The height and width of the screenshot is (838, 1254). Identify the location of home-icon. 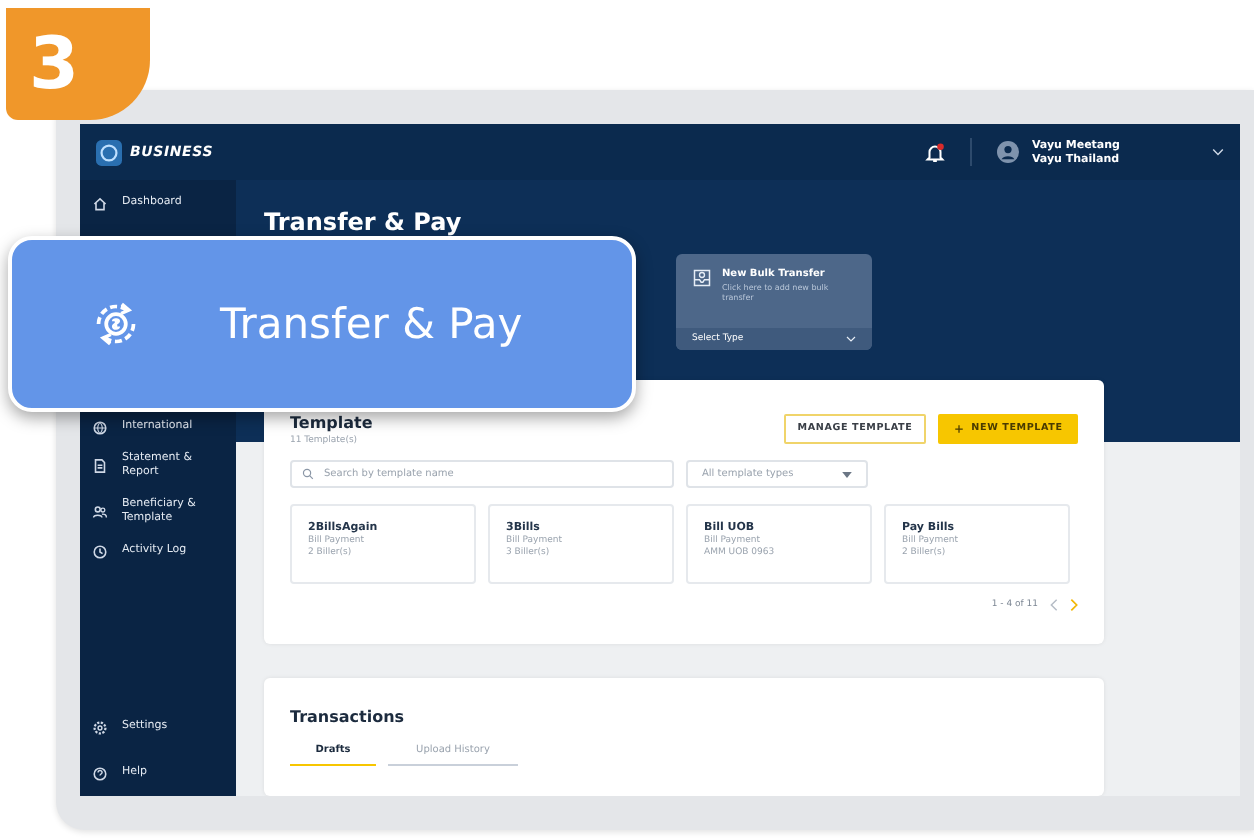
(100, 204).